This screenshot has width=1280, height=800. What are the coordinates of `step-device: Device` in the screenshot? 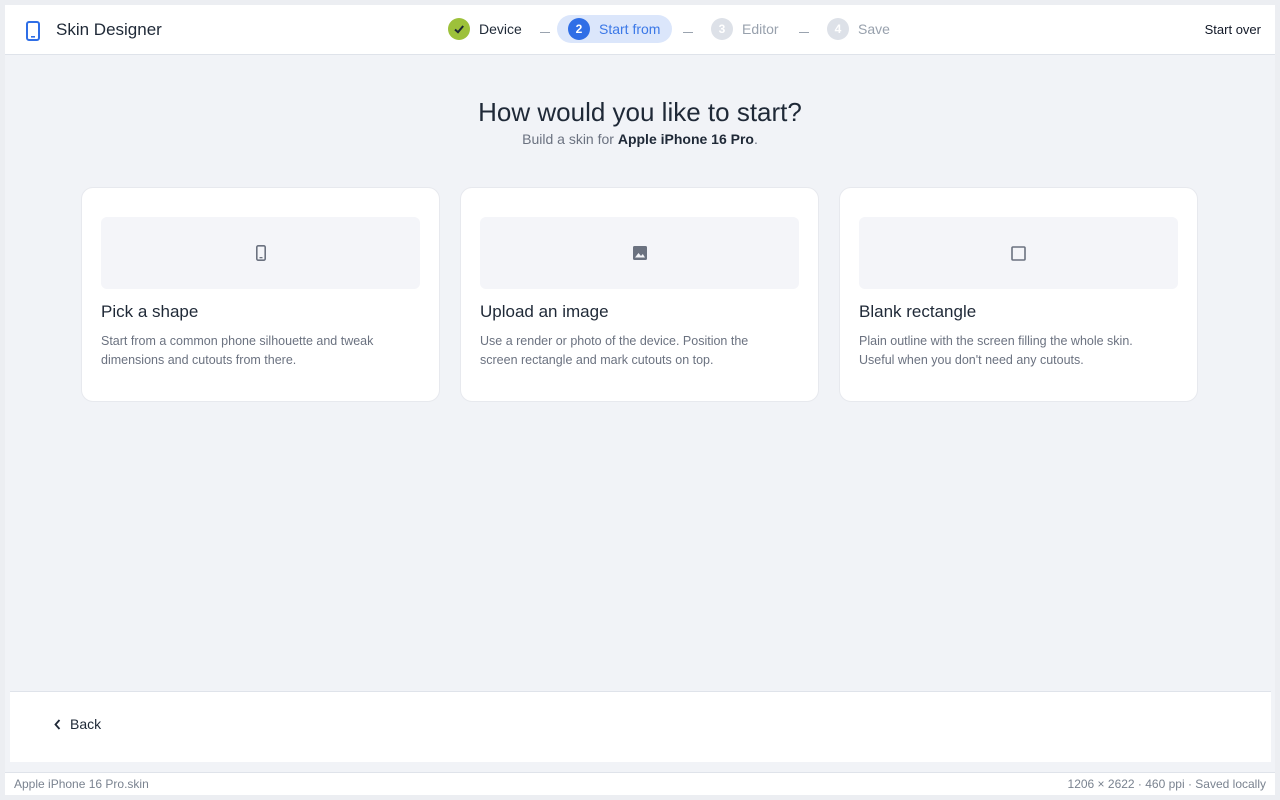 It's located at (485, 29).